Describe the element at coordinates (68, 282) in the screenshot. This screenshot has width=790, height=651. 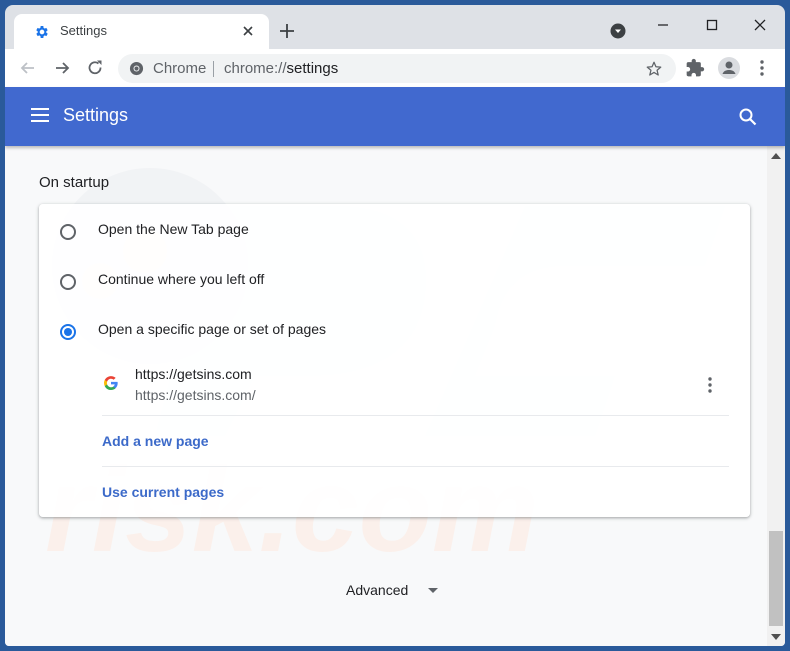
I see `radio-continue` at that location.